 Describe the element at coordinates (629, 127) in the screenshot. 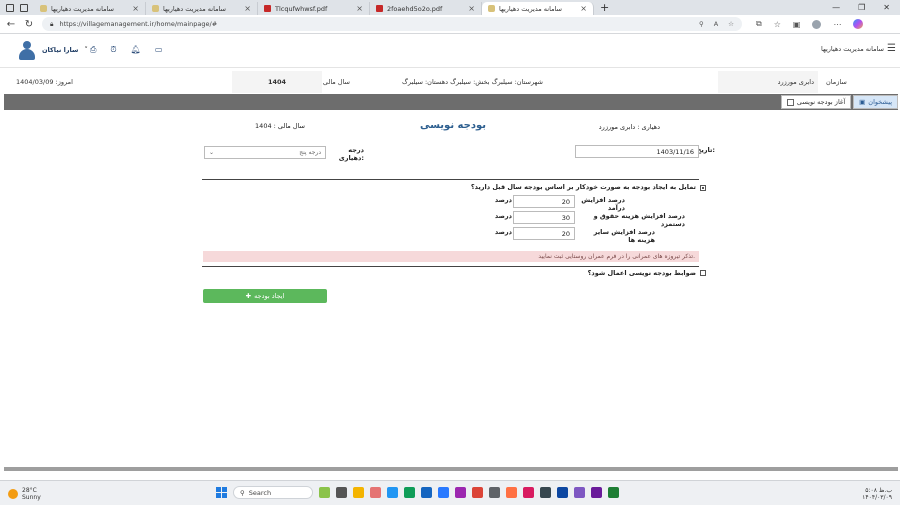

I see `dehyari-text: دهیاری : دابری مورزرد` at that location.